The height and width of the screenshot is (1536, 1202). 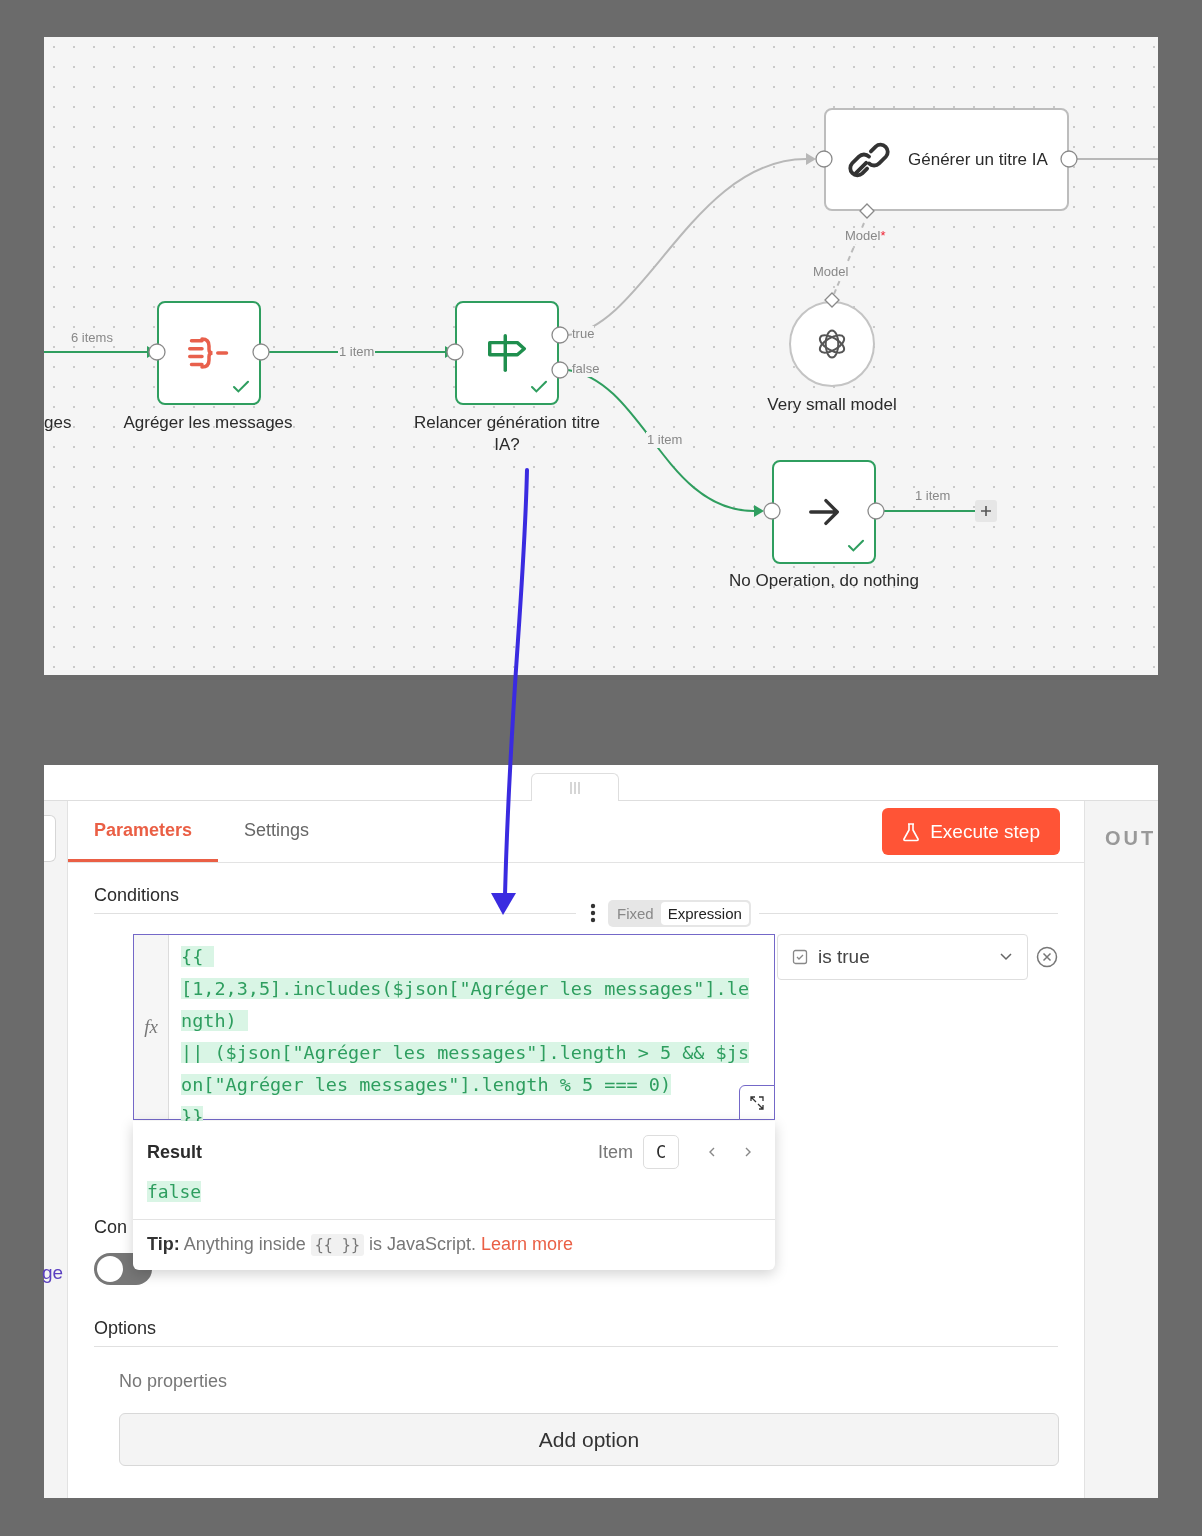 I want to click on expand-button, so click(x=757, y=1102).